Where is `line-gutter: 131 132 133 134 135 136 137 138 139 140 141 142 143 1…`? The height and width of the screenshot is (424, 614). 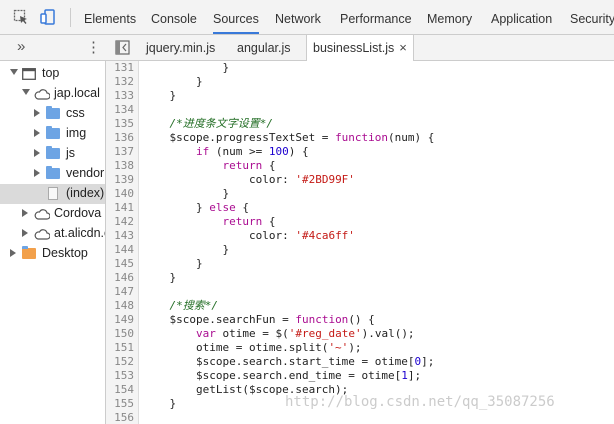
line-gutter: 131 132 133 134 135 136 137 138 139 140 141 142 143 1… is located at coordinates (122, 242).